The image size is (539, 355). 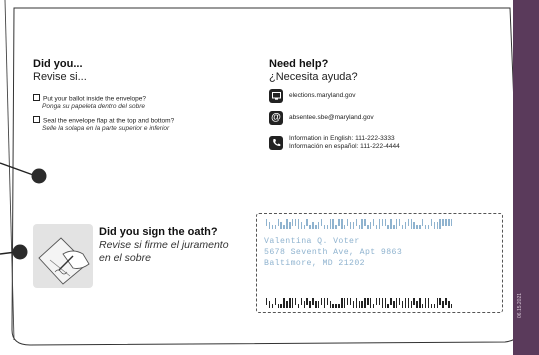 What do you see at coordinates (322, 96) in the screenshot?
I see `website-link: elections.maryland.gov` at bounding box center [322, 96].